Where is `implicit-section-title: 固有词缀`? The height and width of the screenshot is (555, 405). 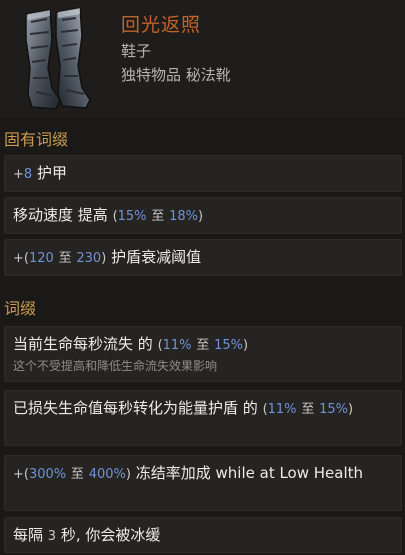
implicit-section-title: 固有词缀 is located at coordinates (36, 139).